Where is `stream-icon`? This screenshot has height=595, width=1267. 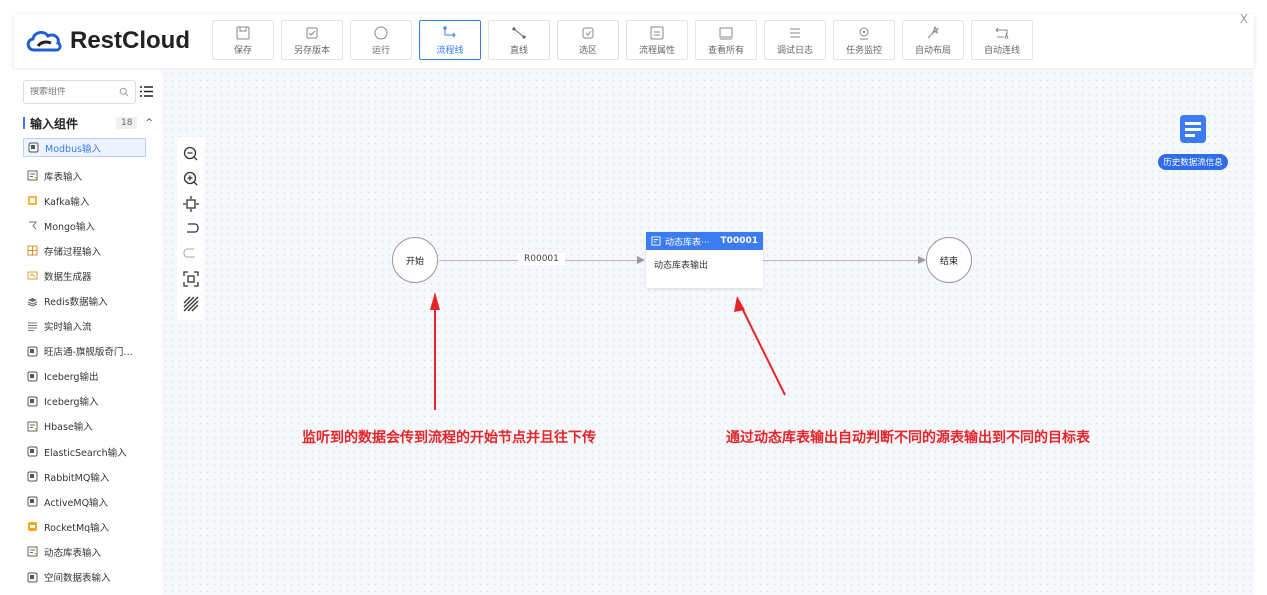 stream-icon is located at coordinates (32, 326).